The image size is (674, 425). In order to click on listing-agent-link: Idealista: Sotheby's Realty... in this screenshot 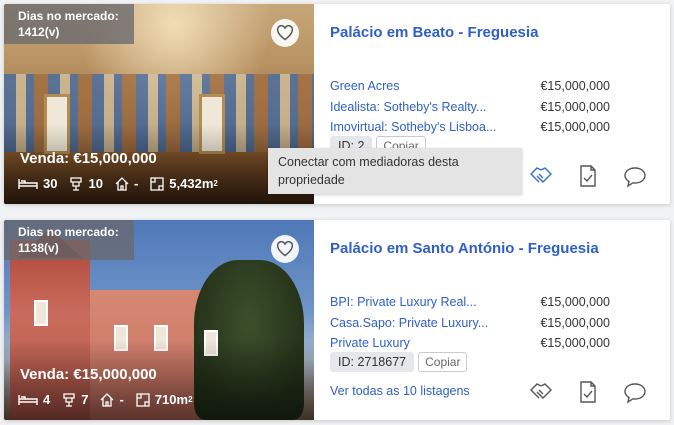, I will do `click(425, 107)`.